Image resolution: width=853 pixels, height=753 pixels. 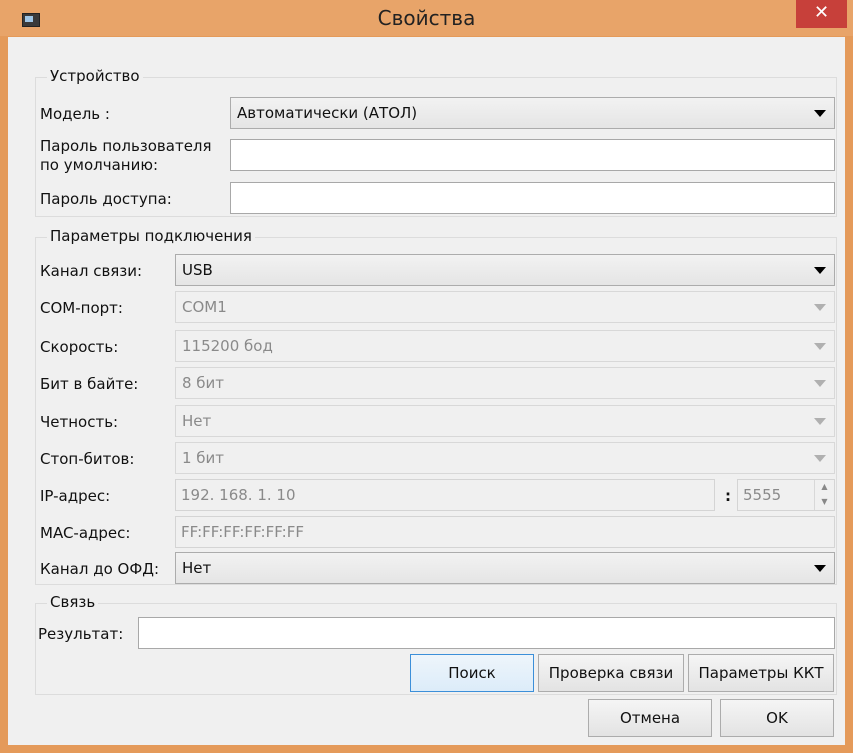 What do you see at coordinates (505, 532) in the screenshot?
I see `mac-address-field: FF:FF:FF:FF:FF:FF` at bounding box center [505, 532].